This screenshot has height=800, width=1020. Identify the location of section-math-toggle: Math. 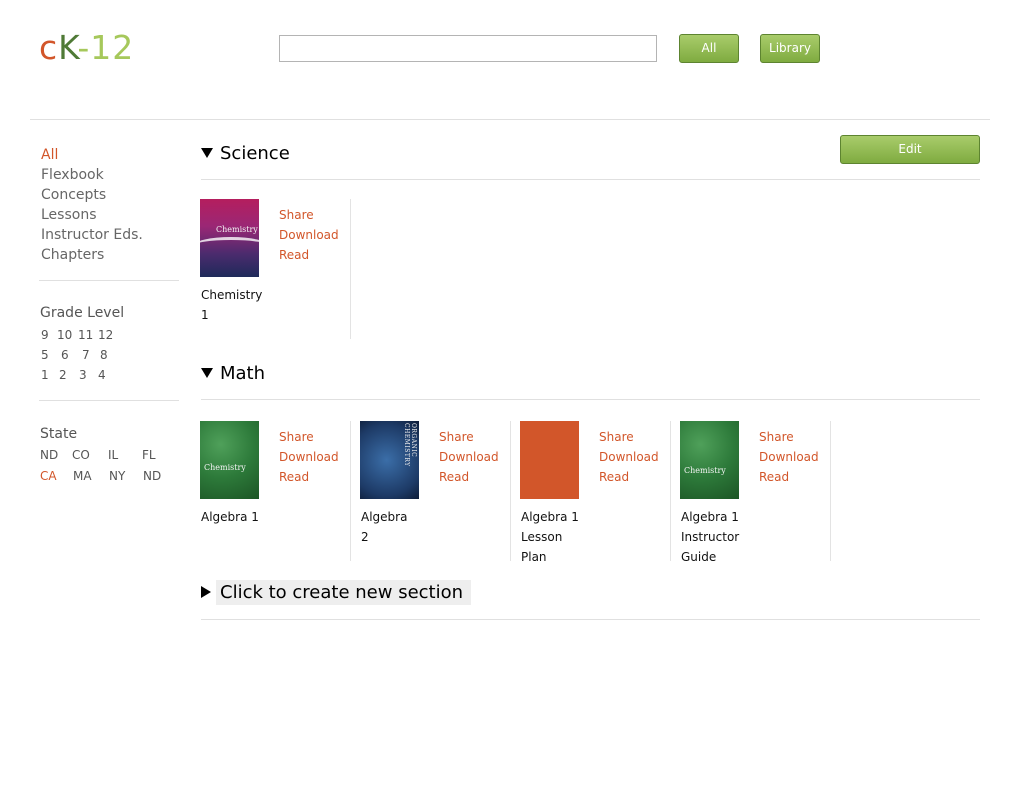
(233, 374).